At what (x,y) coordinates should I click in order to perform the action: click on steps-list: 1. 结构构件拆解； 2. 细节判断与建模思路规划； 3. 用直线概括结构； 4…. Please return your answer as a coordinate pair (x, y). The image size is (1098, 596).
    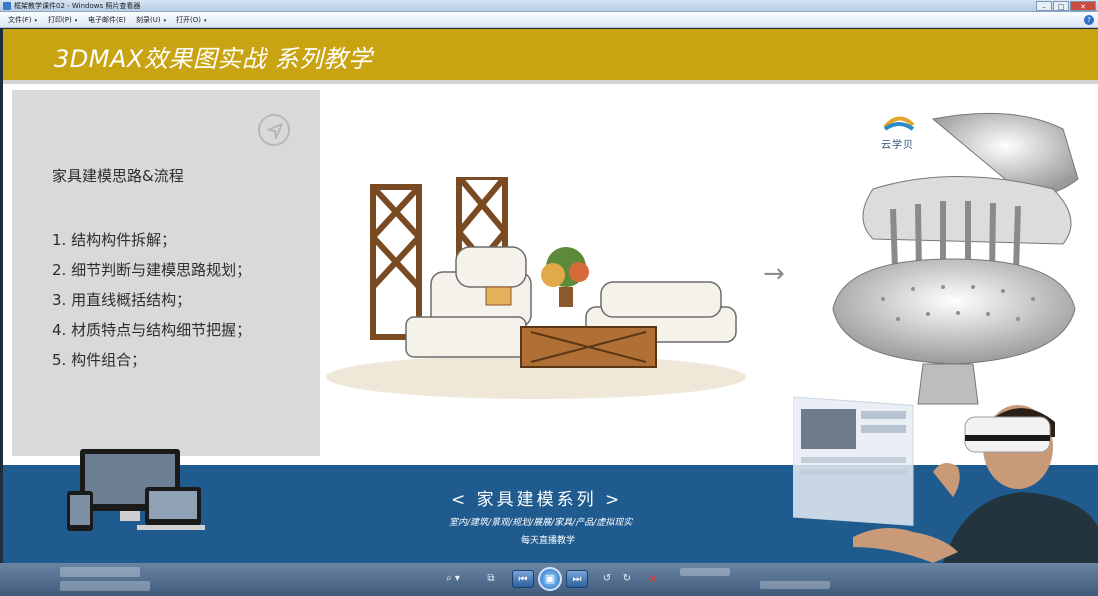
    Looking at the image, I should click on (151, 300).